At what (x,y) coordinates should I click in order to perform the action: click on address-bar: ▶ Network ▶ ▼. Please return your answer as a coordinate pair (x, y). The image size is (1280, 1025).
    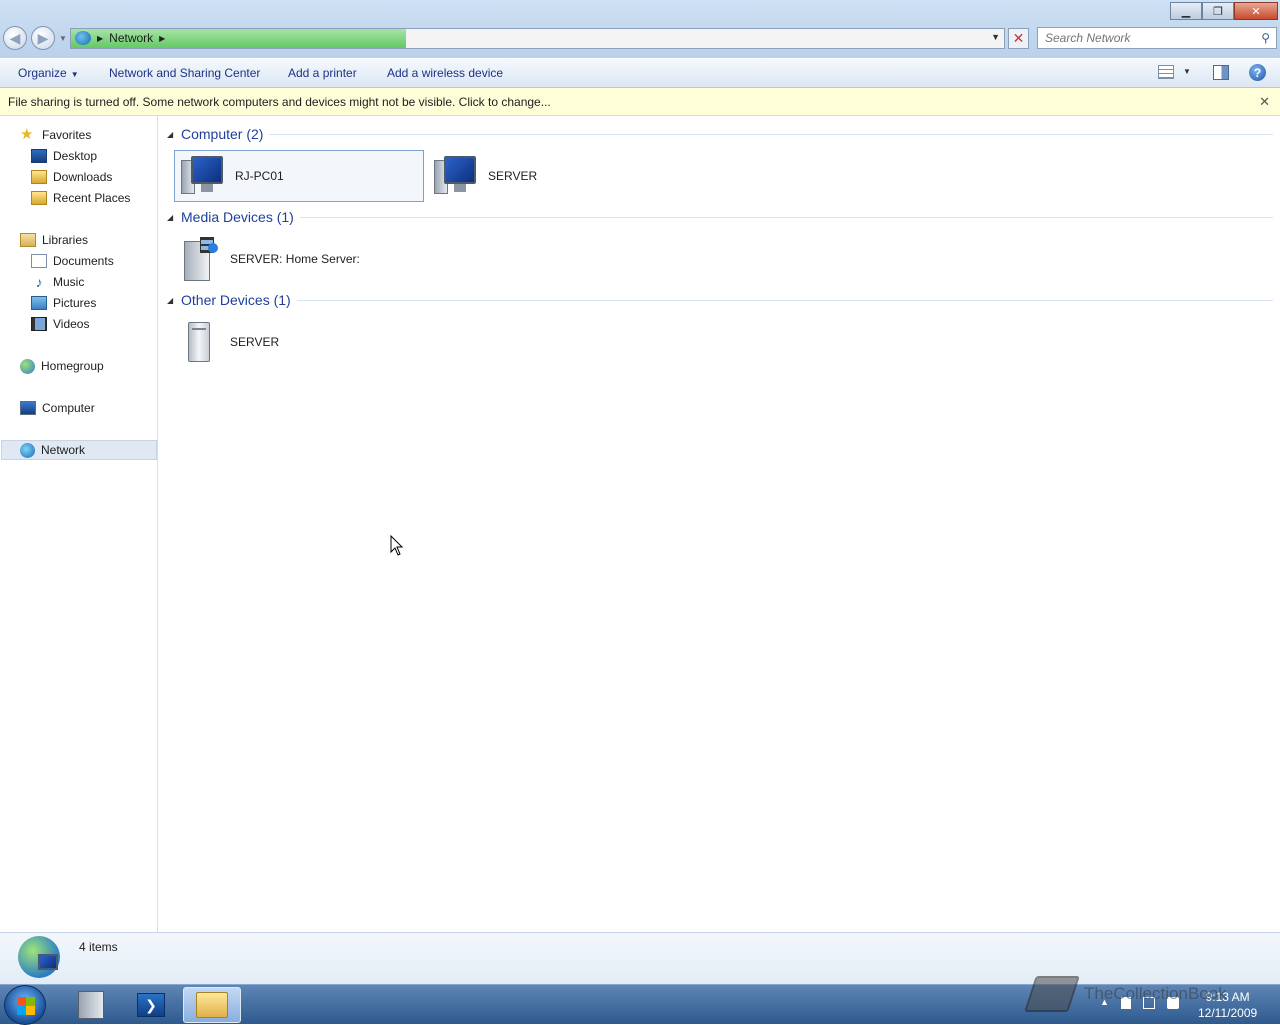
    Looking at the image, I should click on (537, 38).